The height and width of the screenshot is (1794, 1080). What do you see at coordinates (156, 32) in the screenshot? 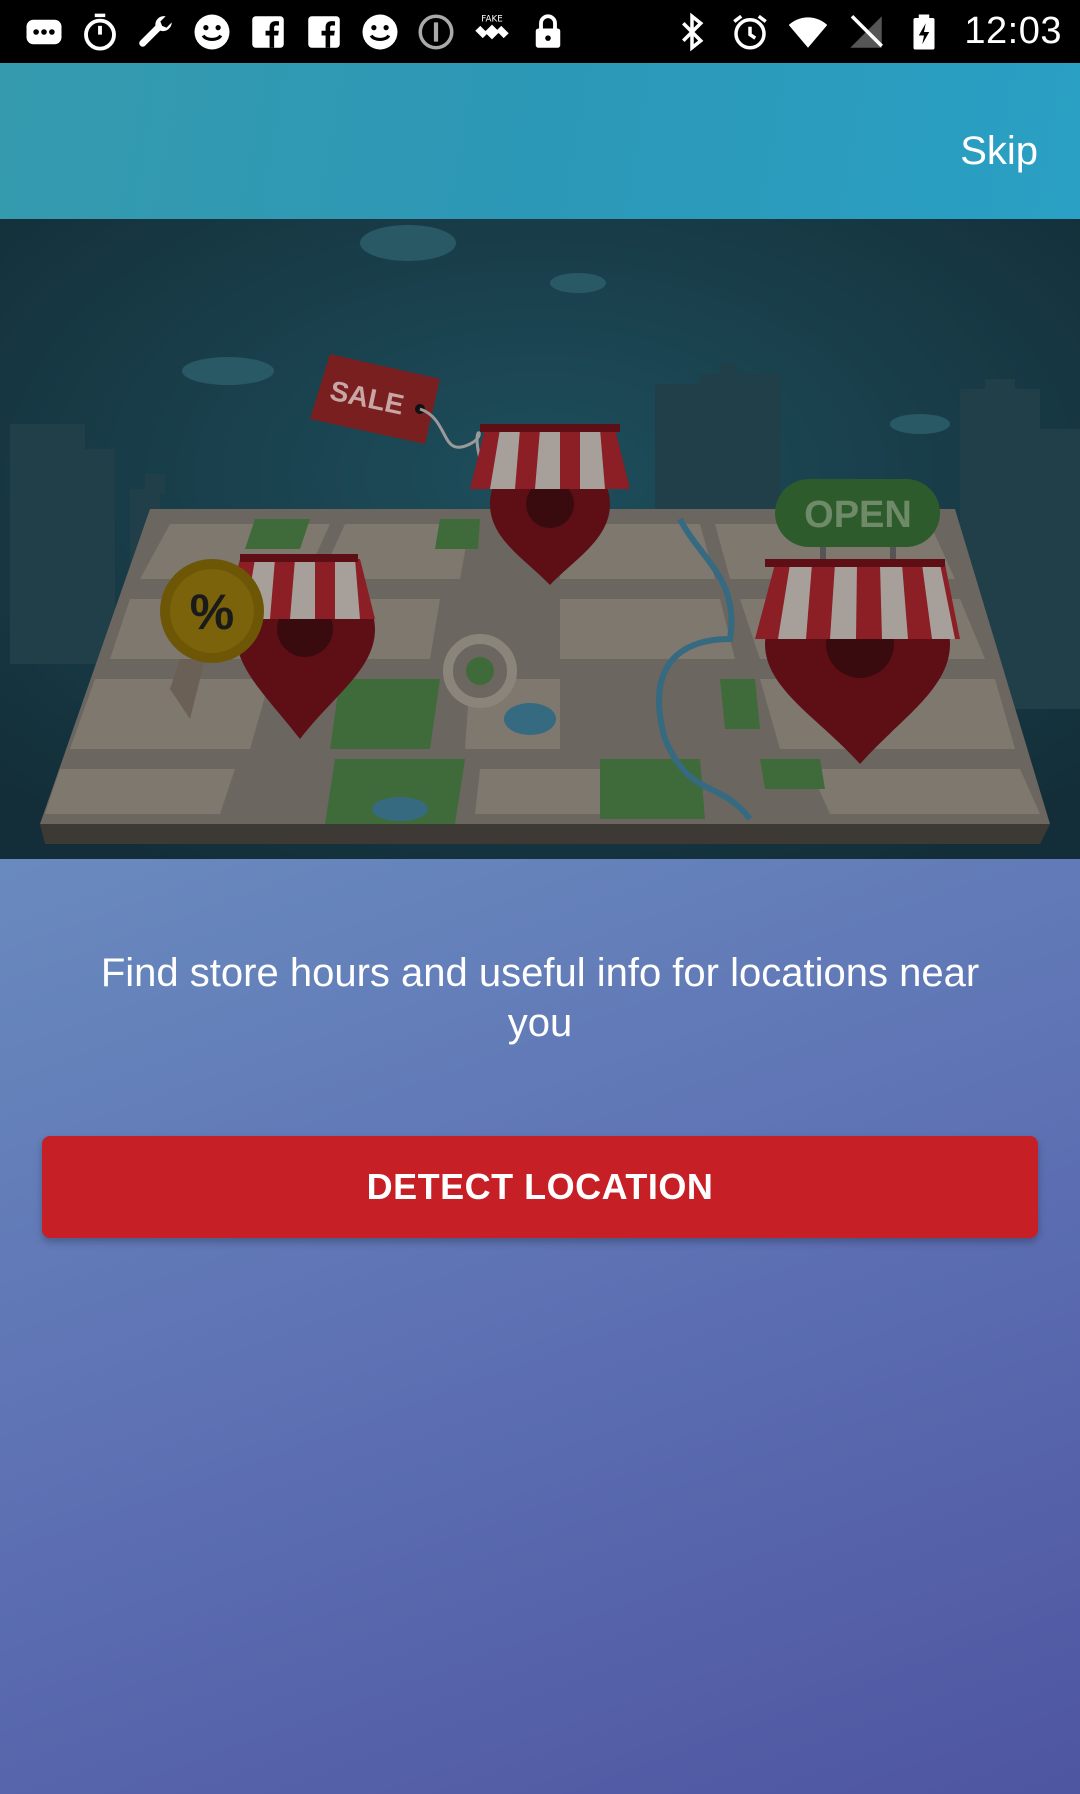
I see `wrench-icon` at bounding box center [156, 32].